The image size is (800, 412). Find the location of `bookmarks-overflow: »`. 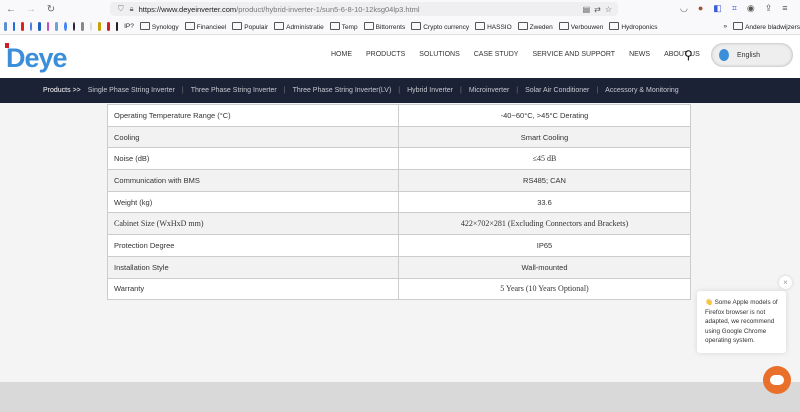

bookmarks-overflow: » is located at coordinates (725, 26).